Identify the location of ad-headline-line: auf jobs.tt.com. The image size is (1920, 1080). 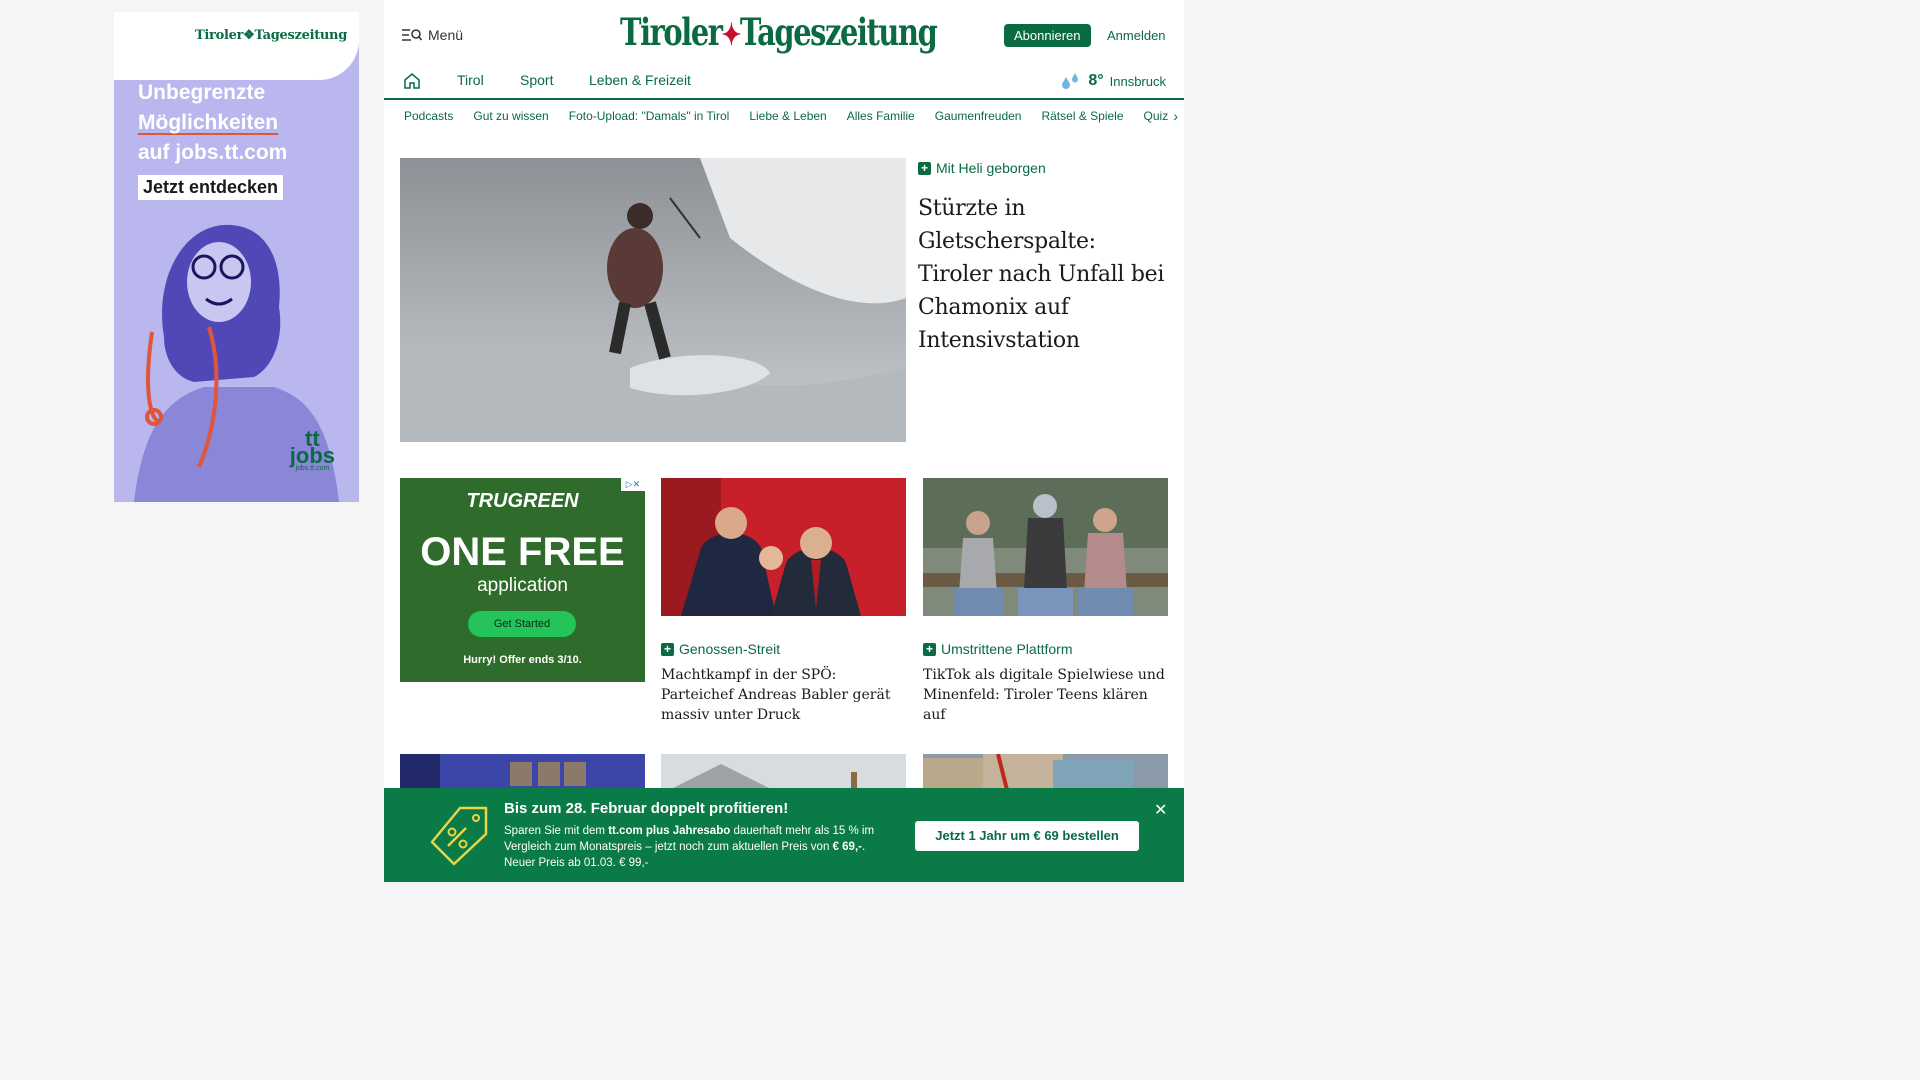
(213, 152).